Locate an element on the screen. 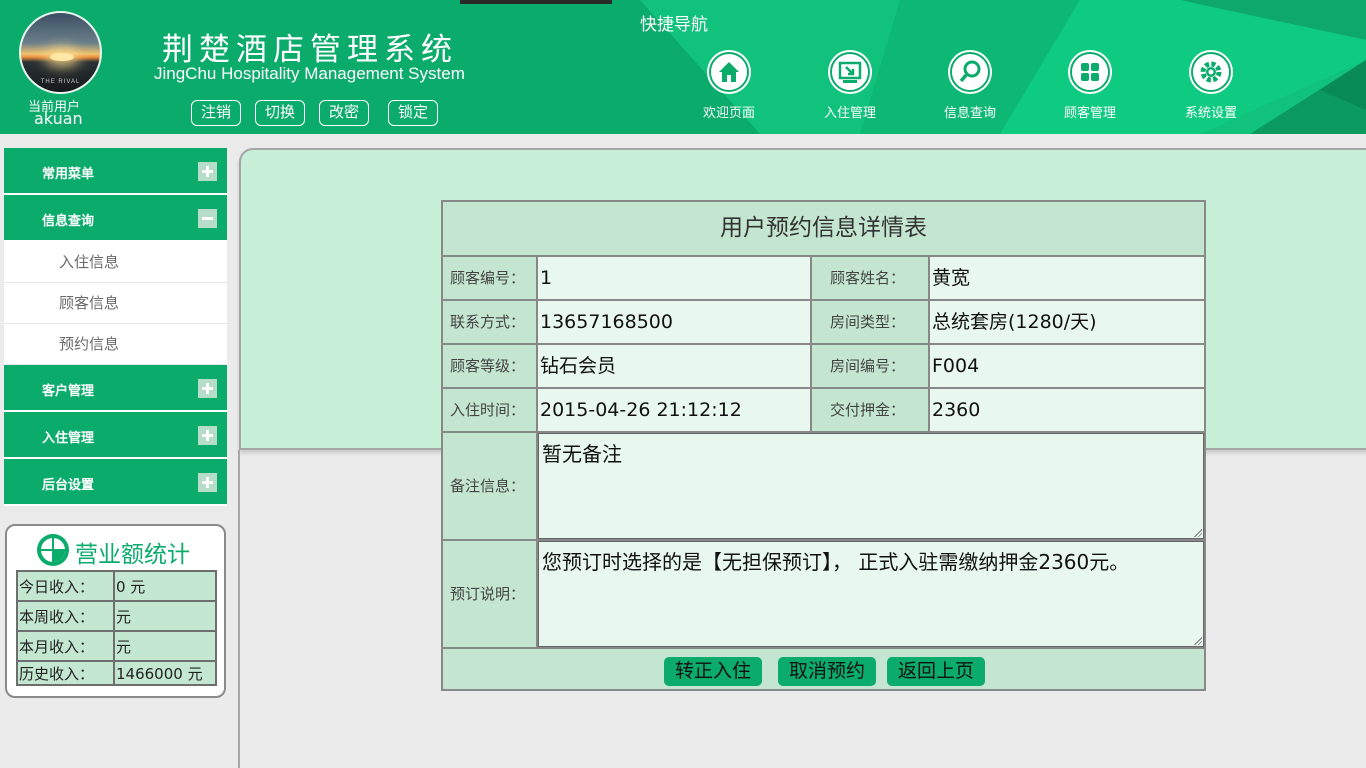  table-row: 今日收入： 0 元 is located at coordinates (116, 586).